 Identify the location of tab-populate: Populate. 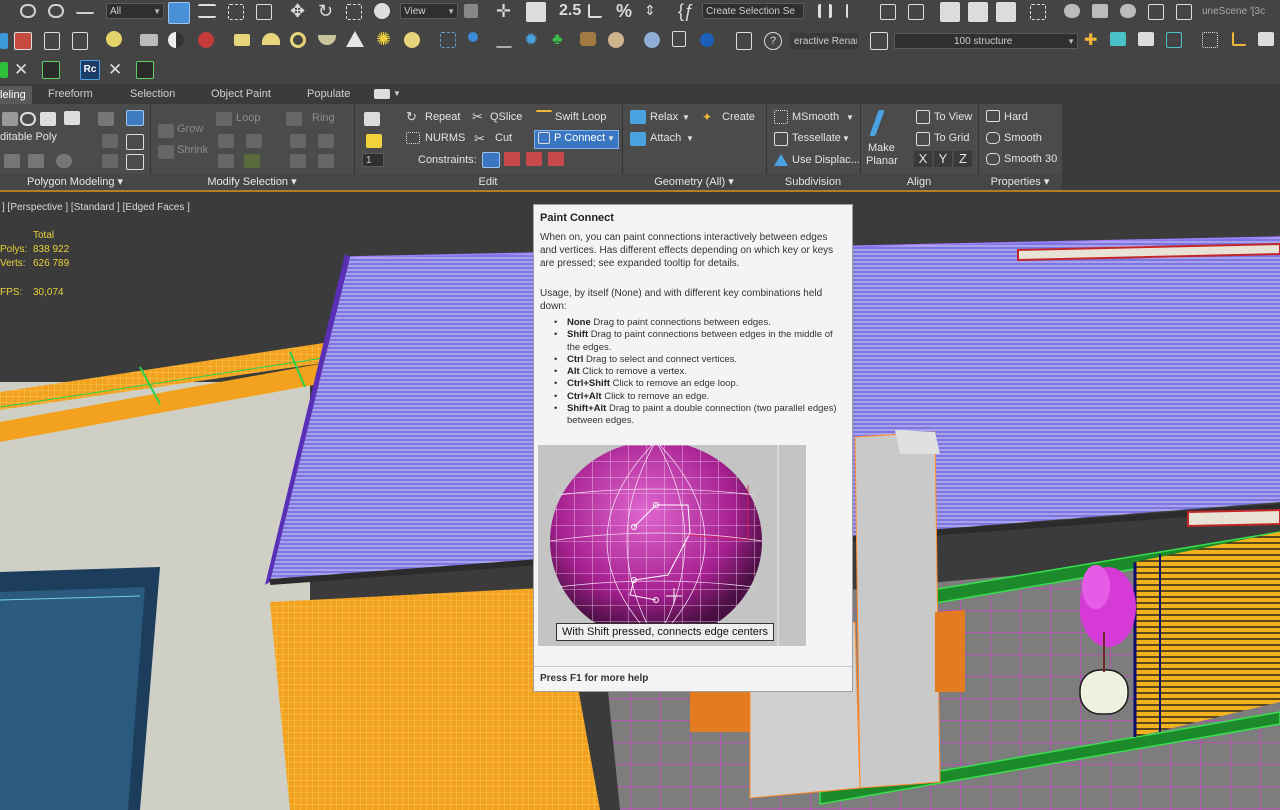
(328, 94).